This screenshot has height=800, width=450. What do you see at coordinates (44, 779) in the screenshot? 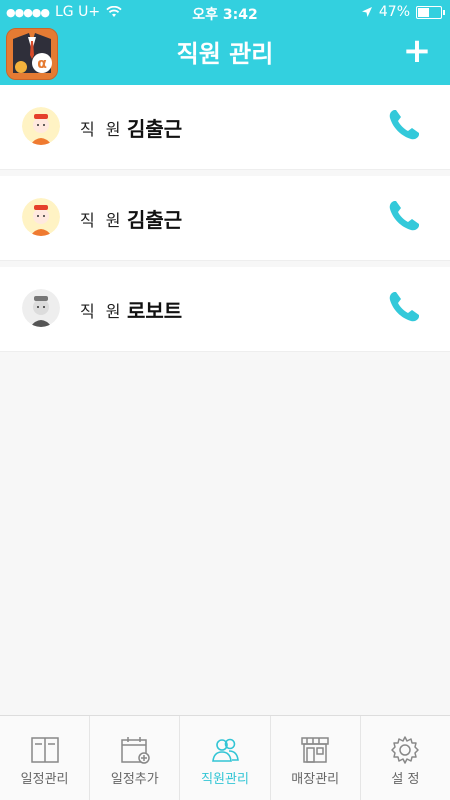
I see `tab-label: 일정관리` at bounding box center [44, 779].